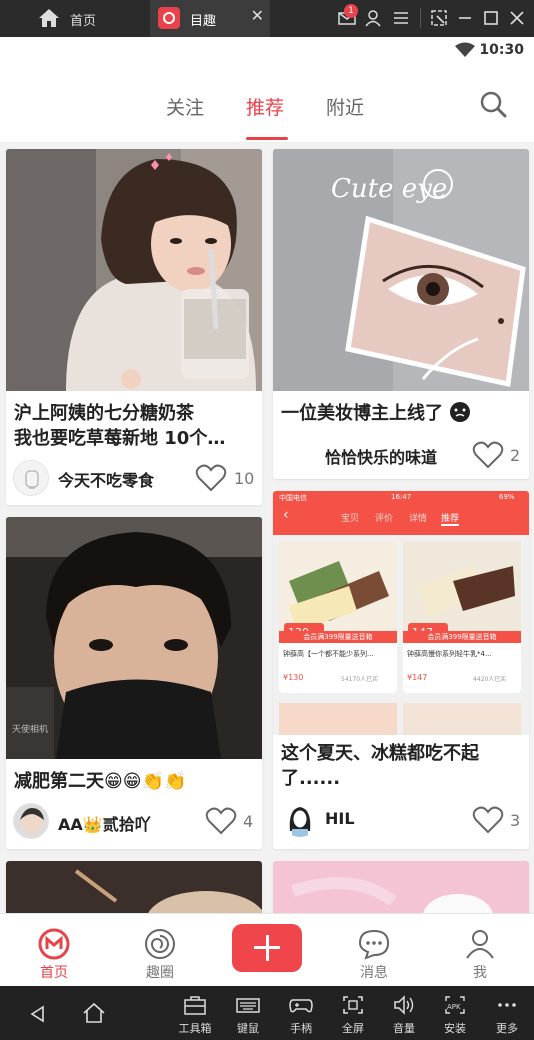 This screenshot has width=534, height=1040. I want to click on keymouse-button: 键鼠, so click(248, 1013).